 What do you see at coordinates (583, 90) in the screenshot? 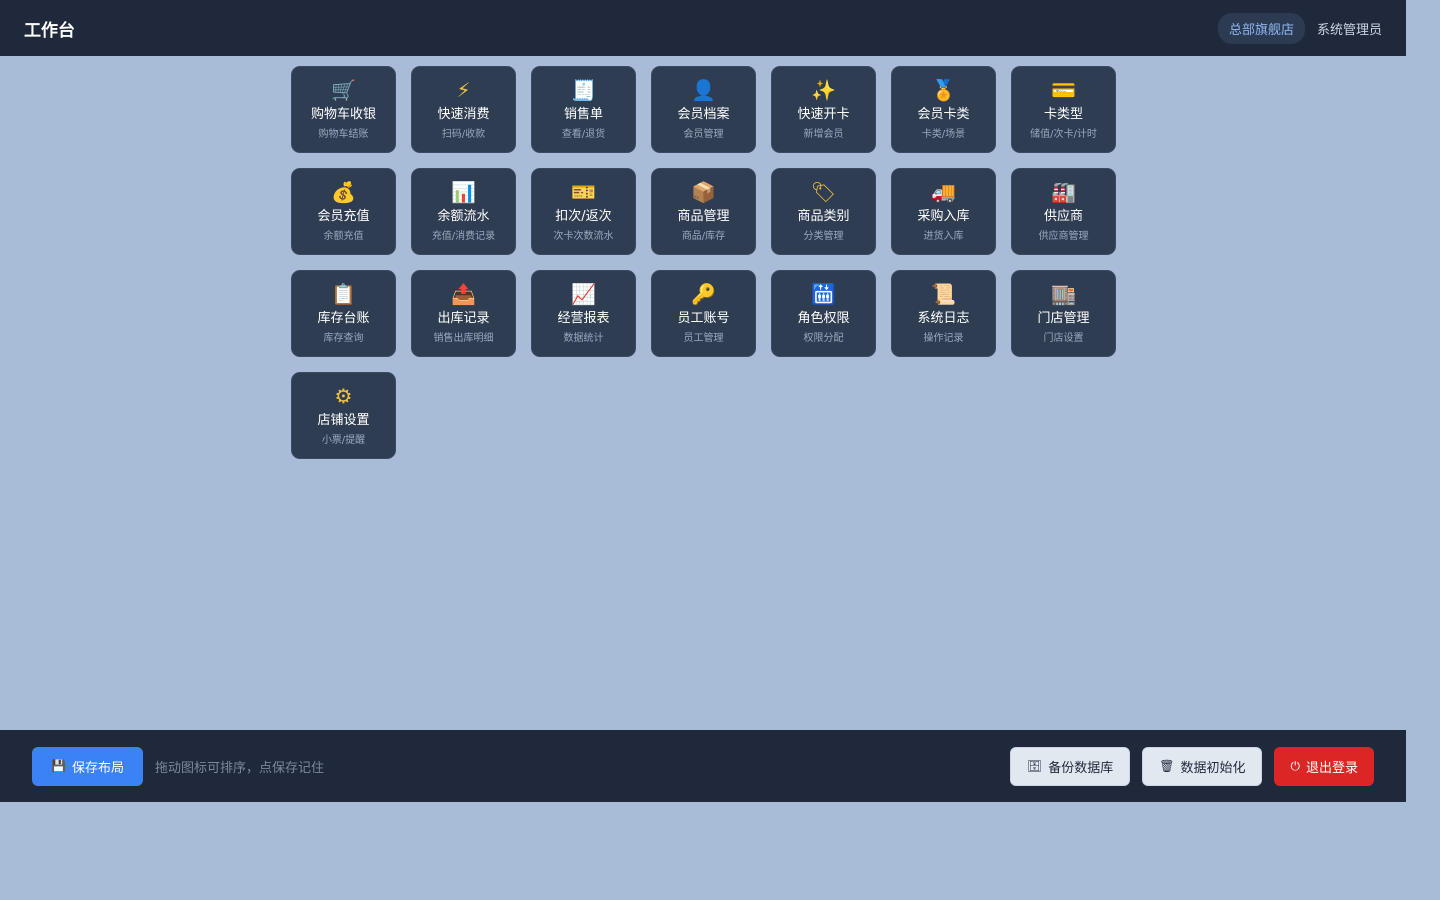
I see `receipt-icon: 🧾` at bounding box center [583, 90].